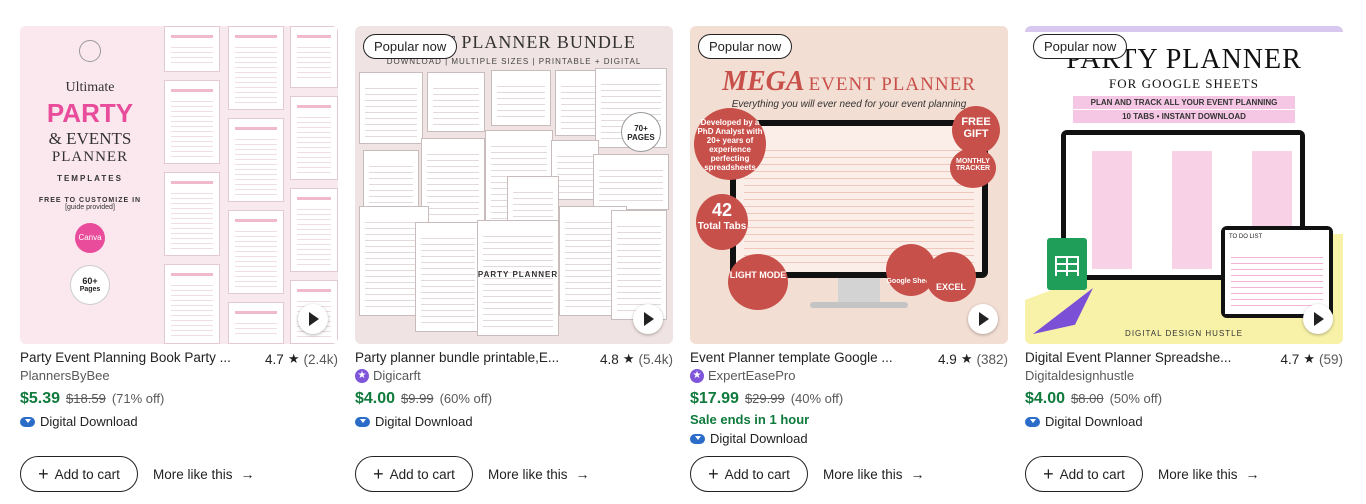 This screenshot has height=504, width=1366. What do you see at coordinates (417, 398) in the screenshot?
I see `original-price: $9.99` at bounding box center [417, 398].